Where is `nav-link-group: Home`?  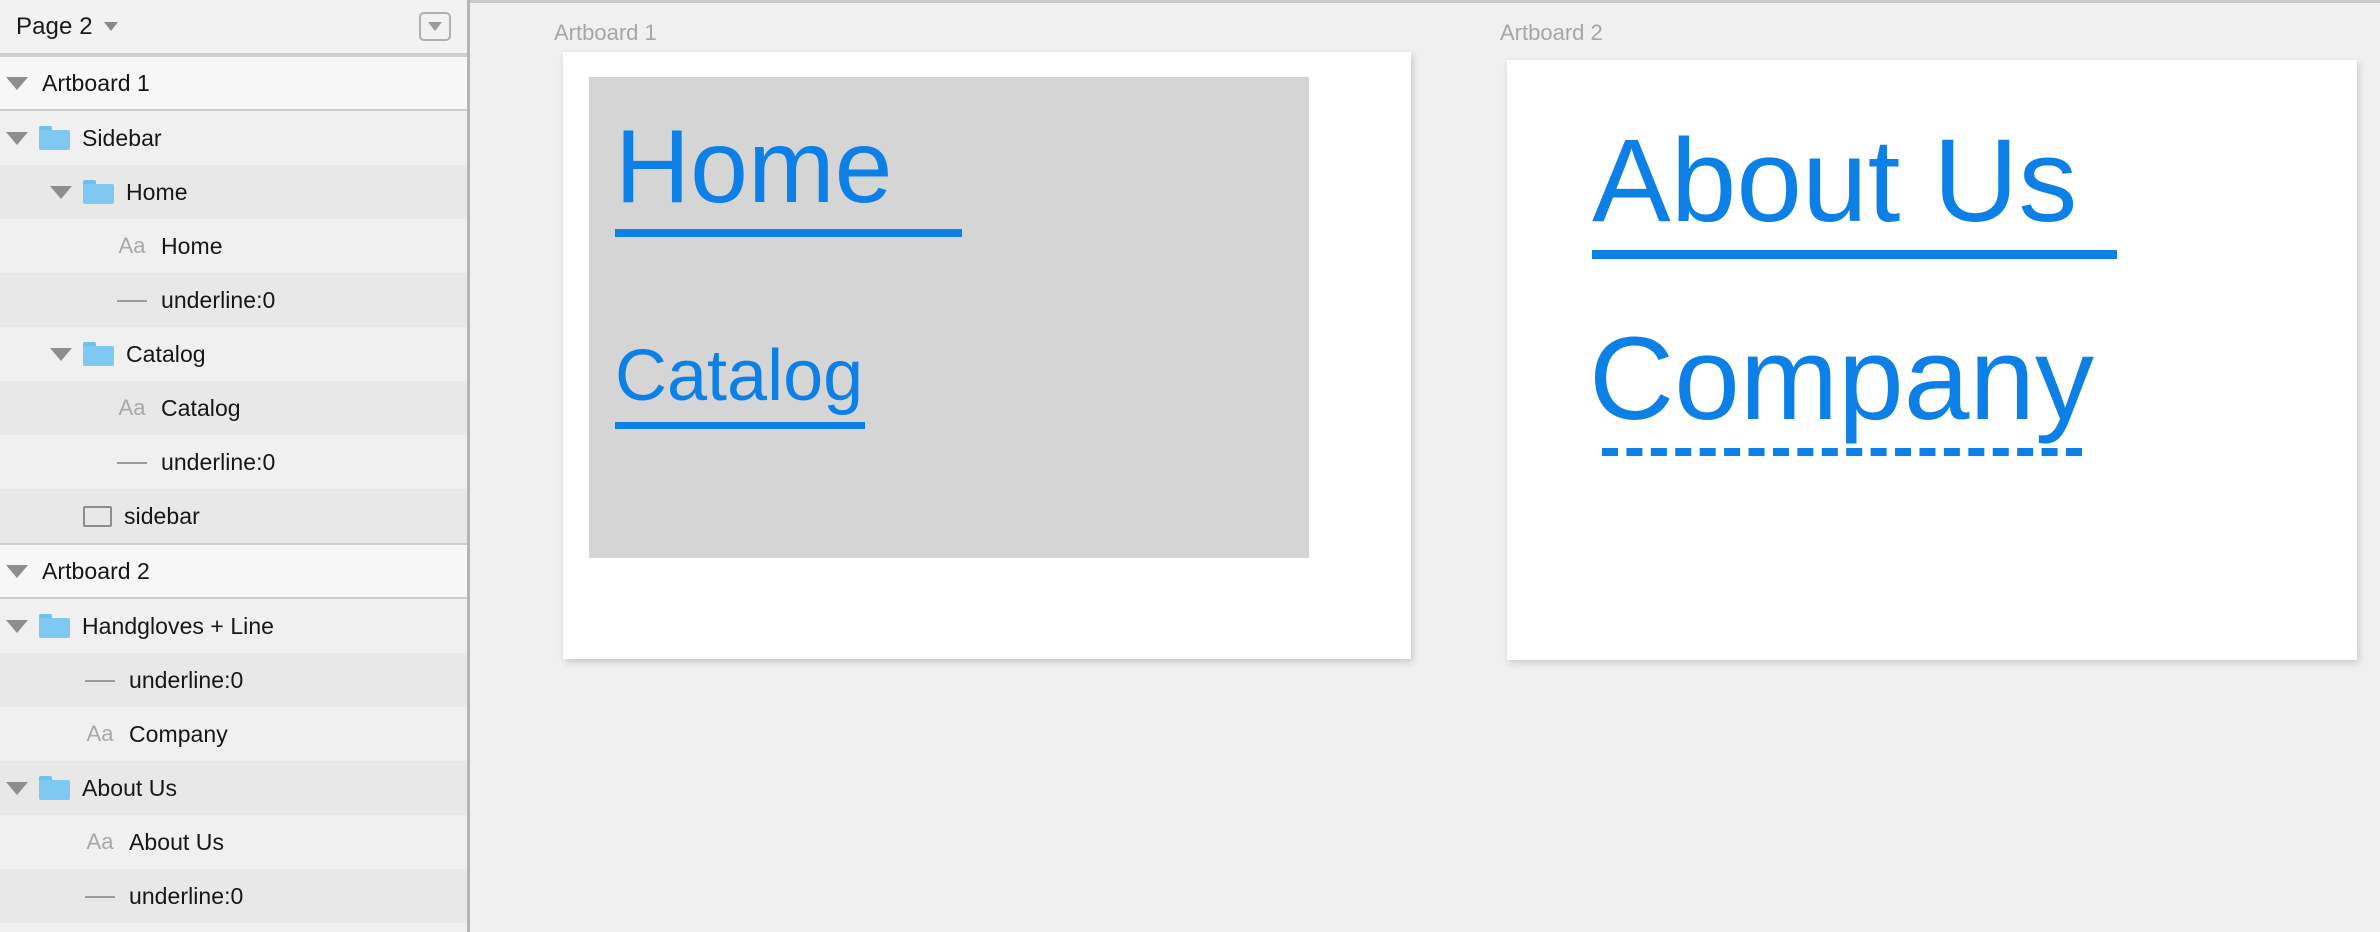
nav-link-group: Home is located at coordinates (788, 176).